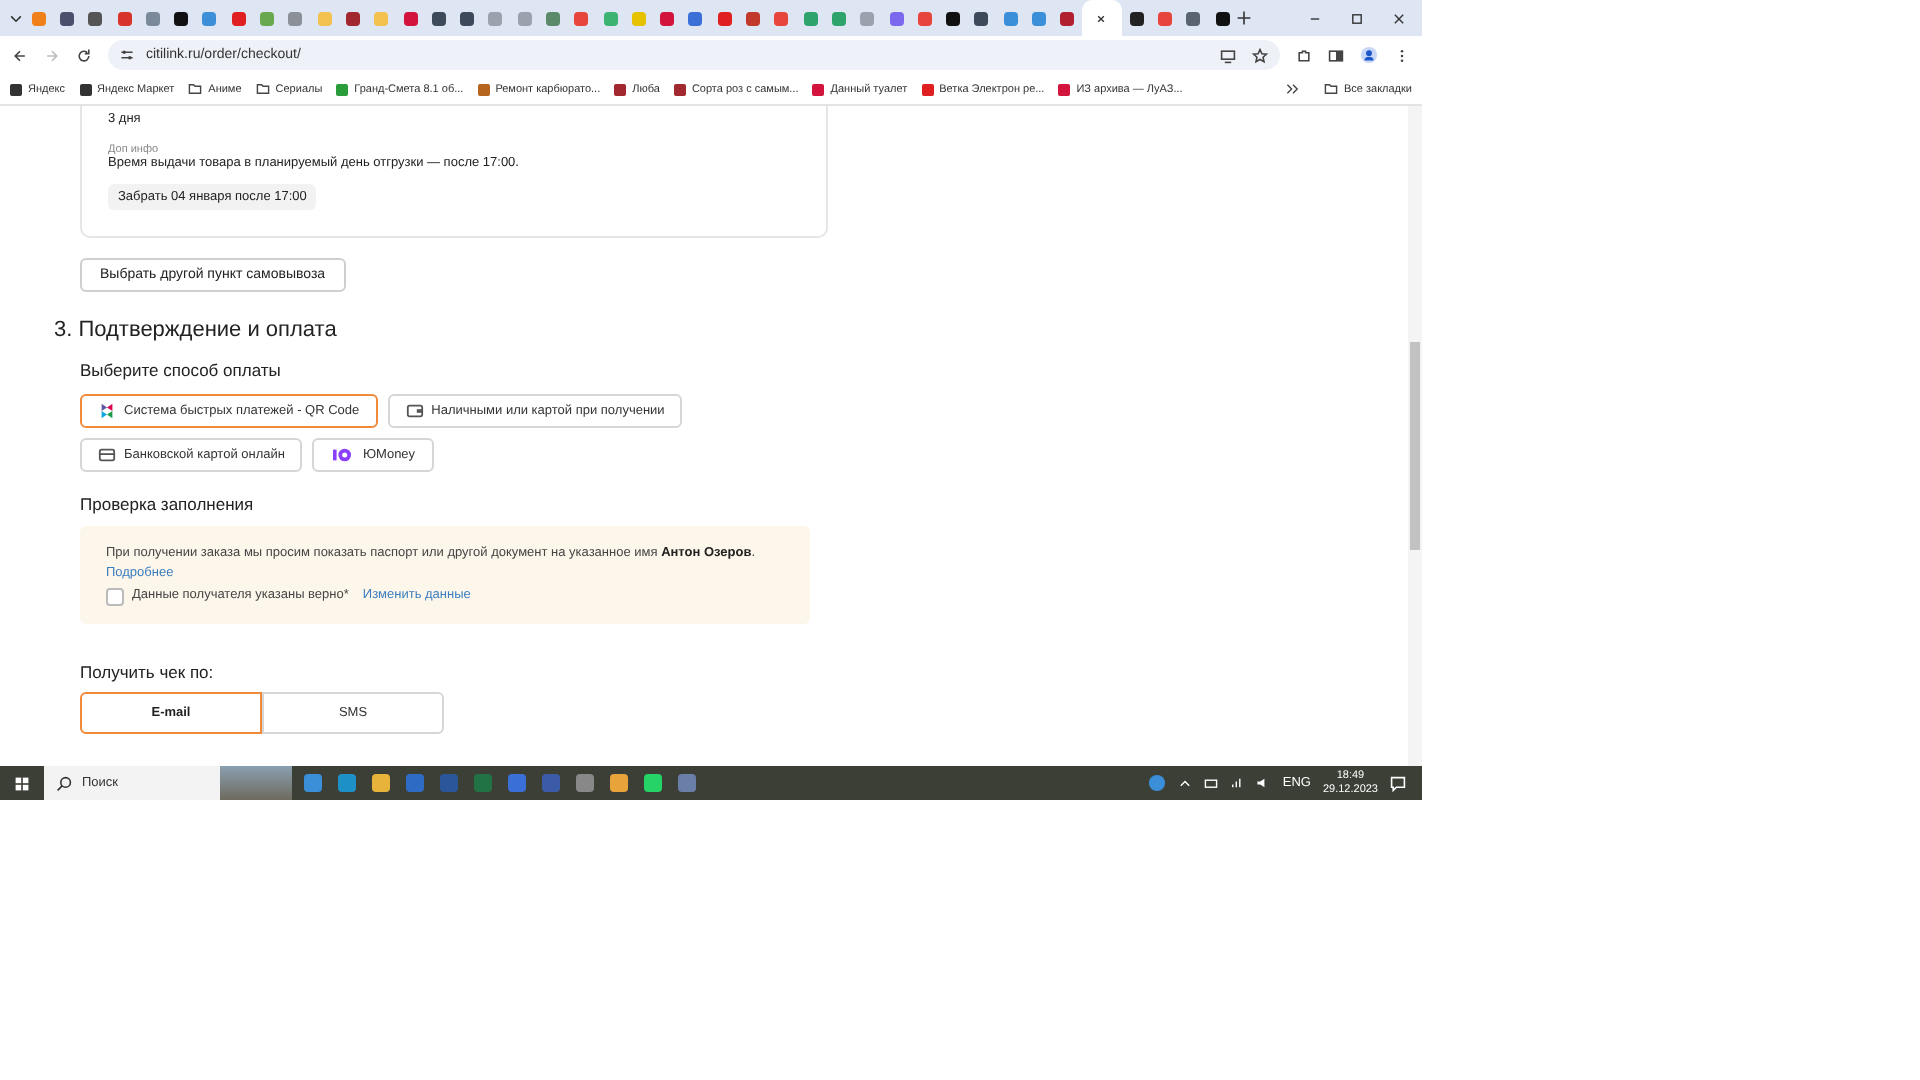  Describe the element at coordinates (84, 55) in the screenshot. I see `reload-icon` at that location.